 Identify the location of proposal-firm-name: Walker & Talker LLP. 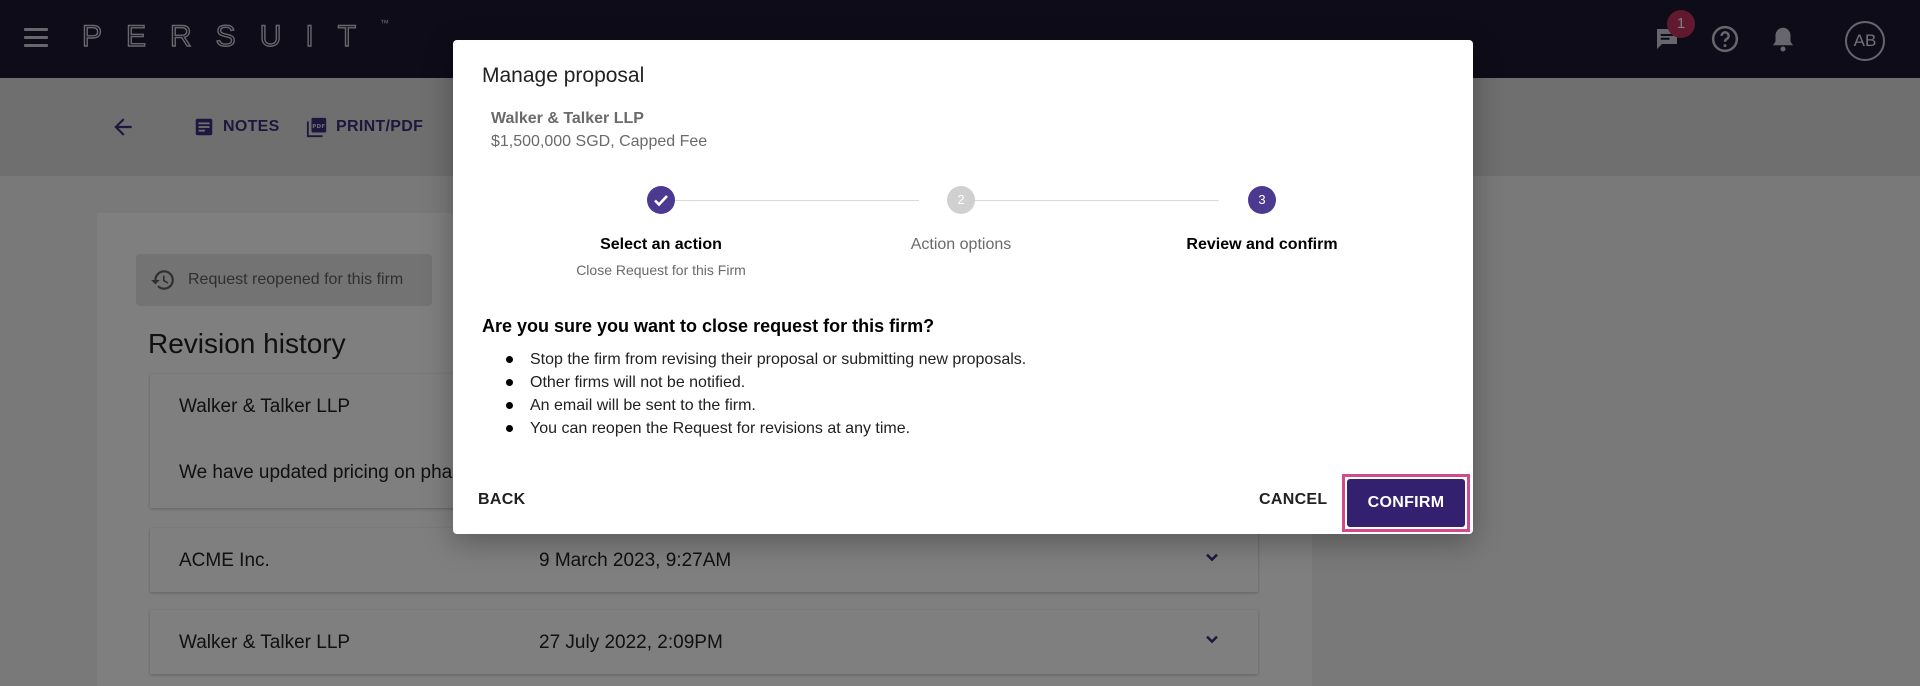
(567, 118).